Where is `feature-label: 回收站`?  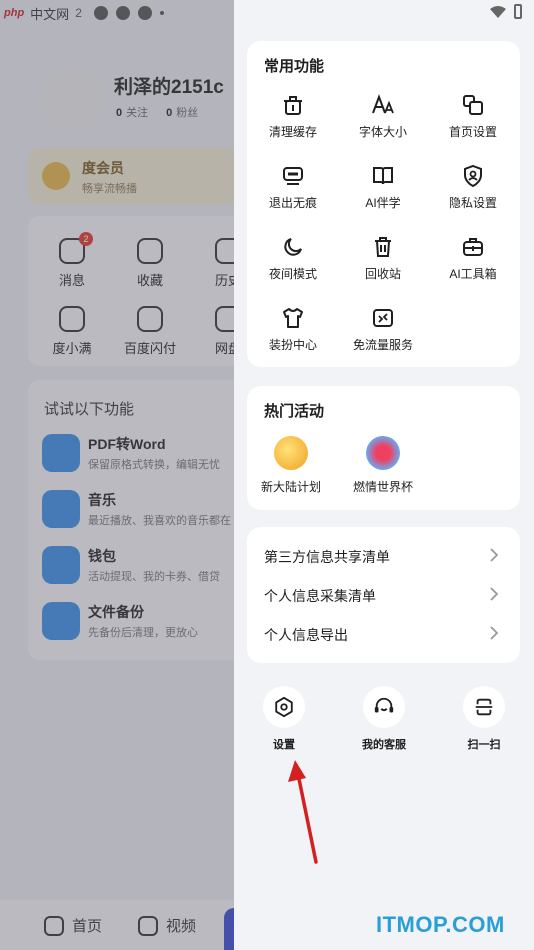
feature-label: 回收站 is located at coordinates (382, 274).